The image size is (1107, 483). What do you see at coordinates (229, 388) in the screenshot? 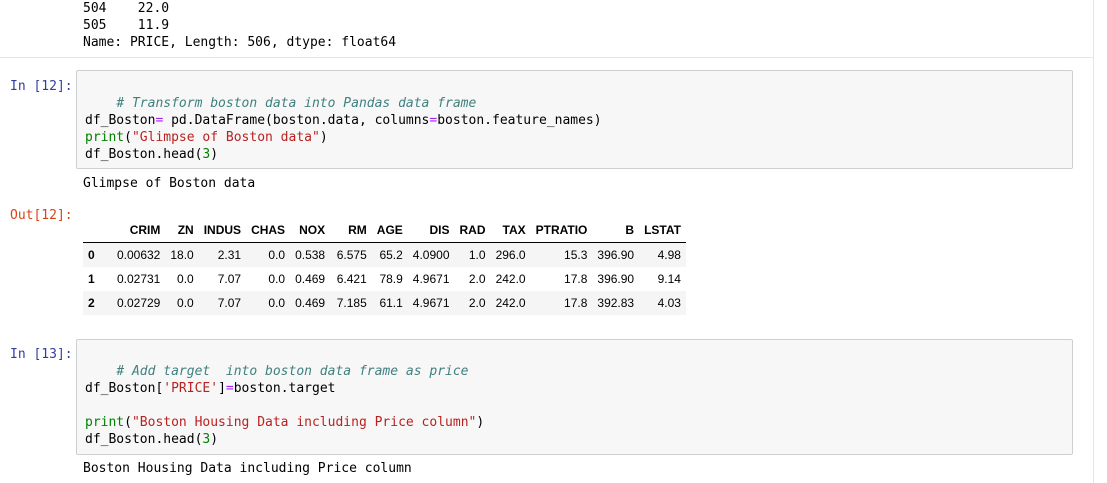
I see `code-operator: =` at bounding box center [229, 388].